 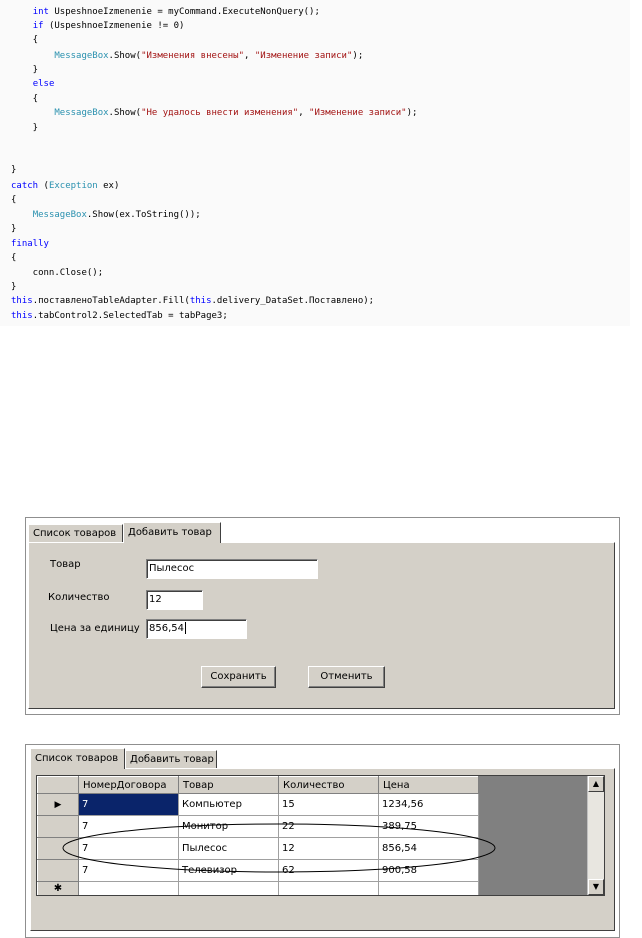 What do you see at coordinates (228, 870) in the screenshot?
I see `table-cell: Телевизор` at bounding box center [228, 870].